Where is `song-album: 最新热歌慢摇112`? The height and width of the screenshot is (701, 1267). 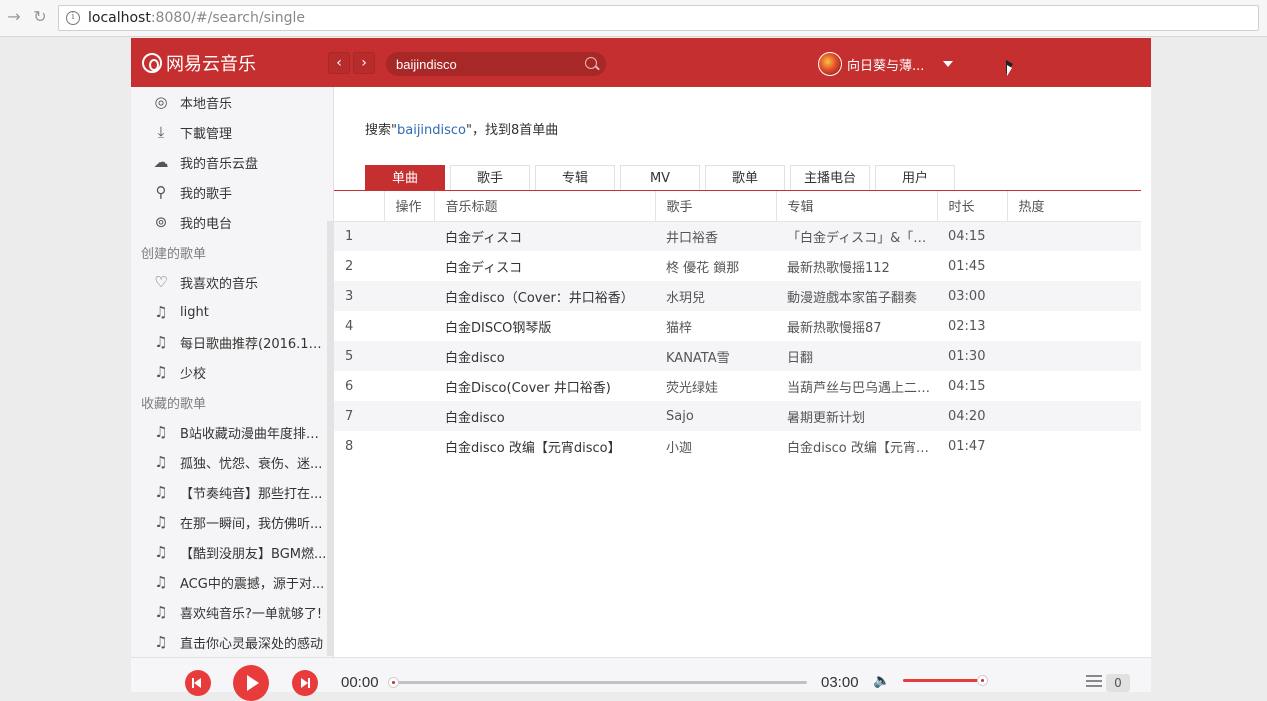
song-album: 最新热歌慢摇112 is located at coordinates (856, 266).